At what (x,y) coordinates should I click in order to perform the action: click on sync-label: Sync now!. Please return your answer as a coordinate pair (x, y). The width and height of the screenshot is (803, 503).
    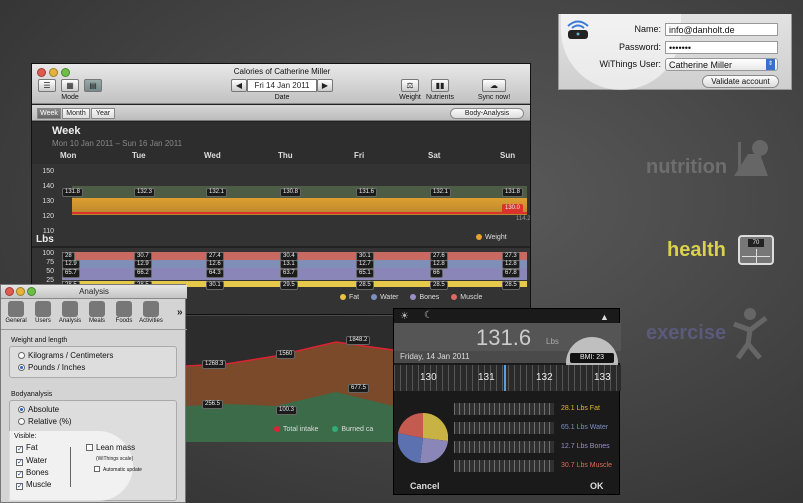
    Looking at the image, I should click on (494, 97).